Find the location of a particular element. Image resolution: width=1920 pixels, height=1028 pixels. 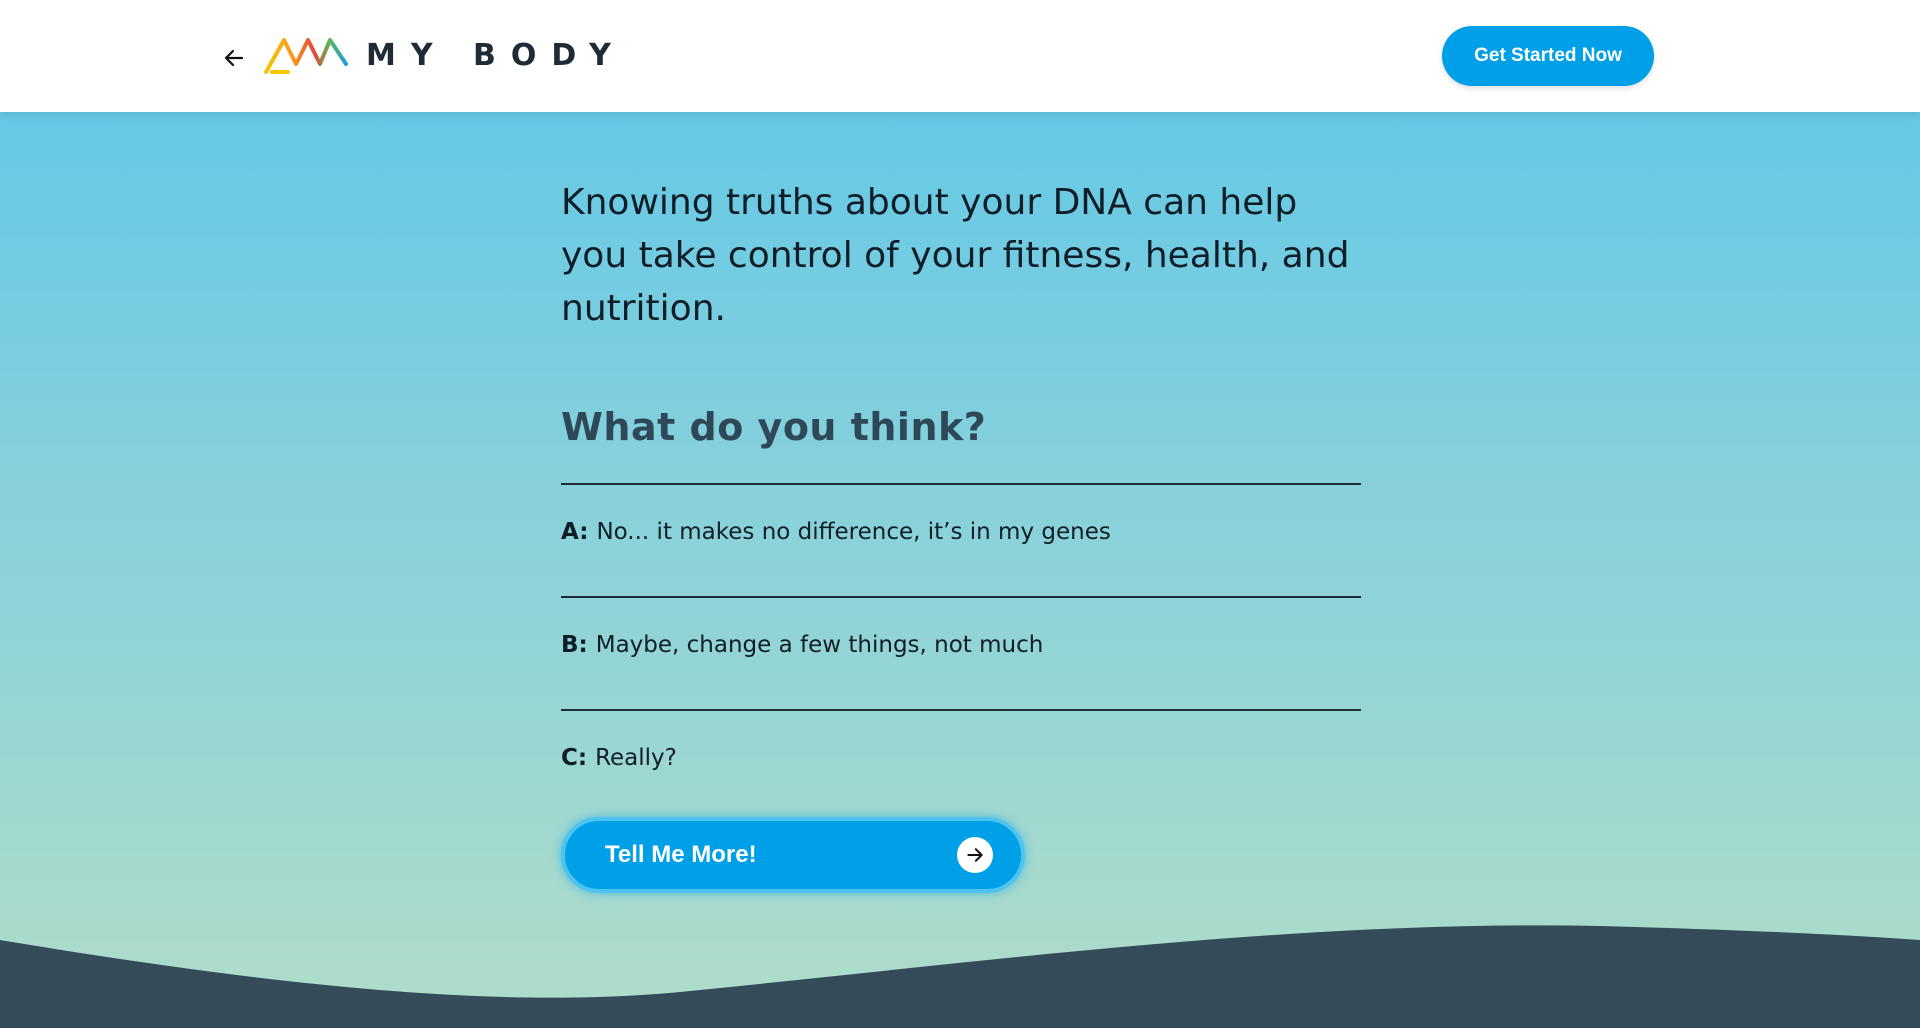

option-c: C: Really? is located at coordinates (961, 765).